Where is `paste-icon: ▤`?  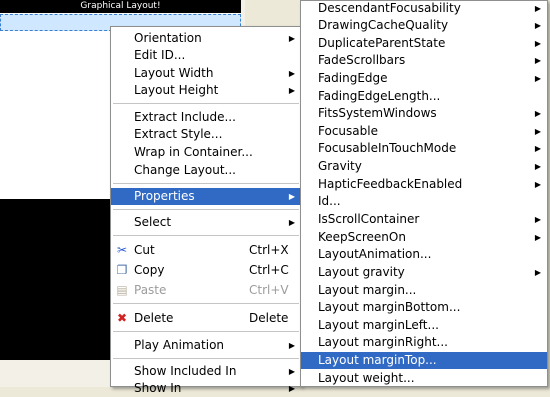 paste-icon: ▤ is located at coordinates (122, 290).